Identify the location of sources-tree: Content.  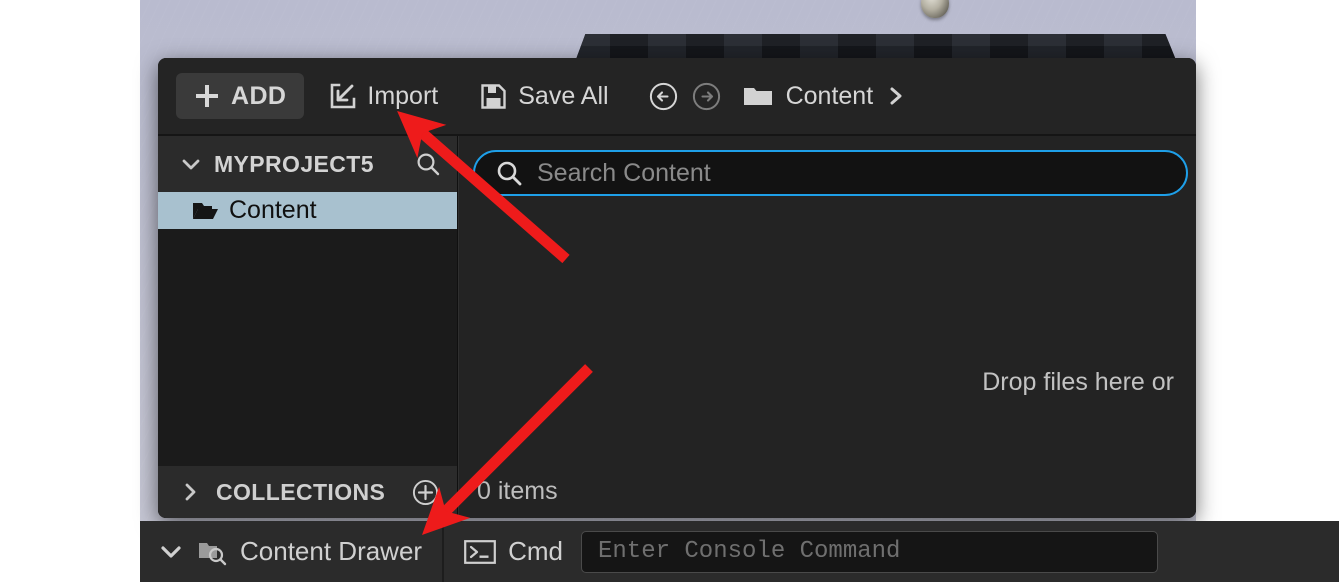
(307, 329).